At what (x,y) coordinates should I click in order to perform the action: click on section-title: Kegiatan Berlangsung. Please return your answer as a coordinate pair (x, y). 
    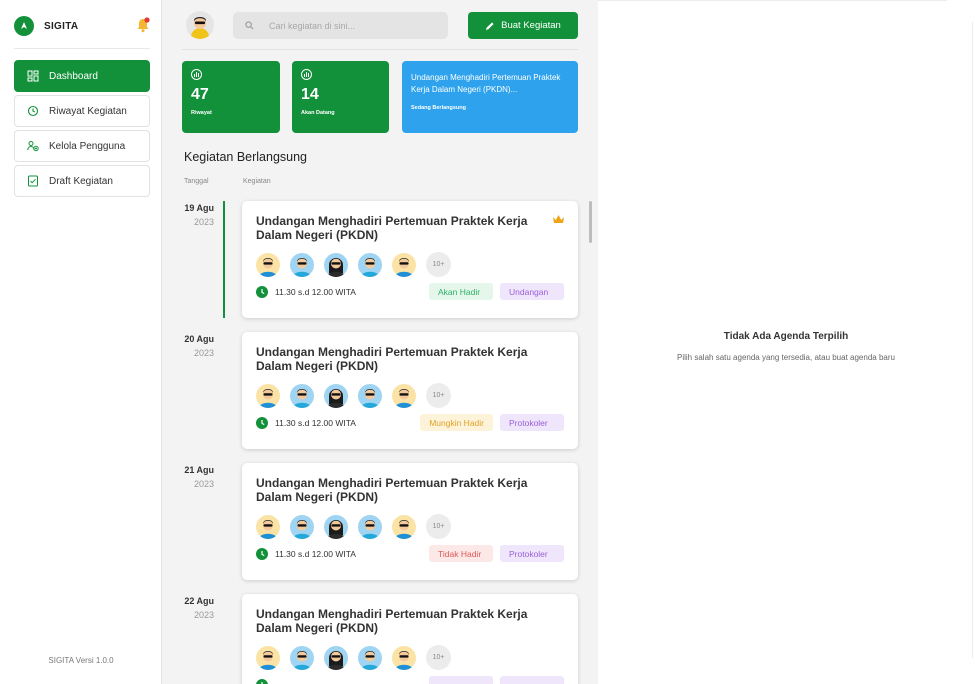
    Looking at the image, I should click on (246, 157).